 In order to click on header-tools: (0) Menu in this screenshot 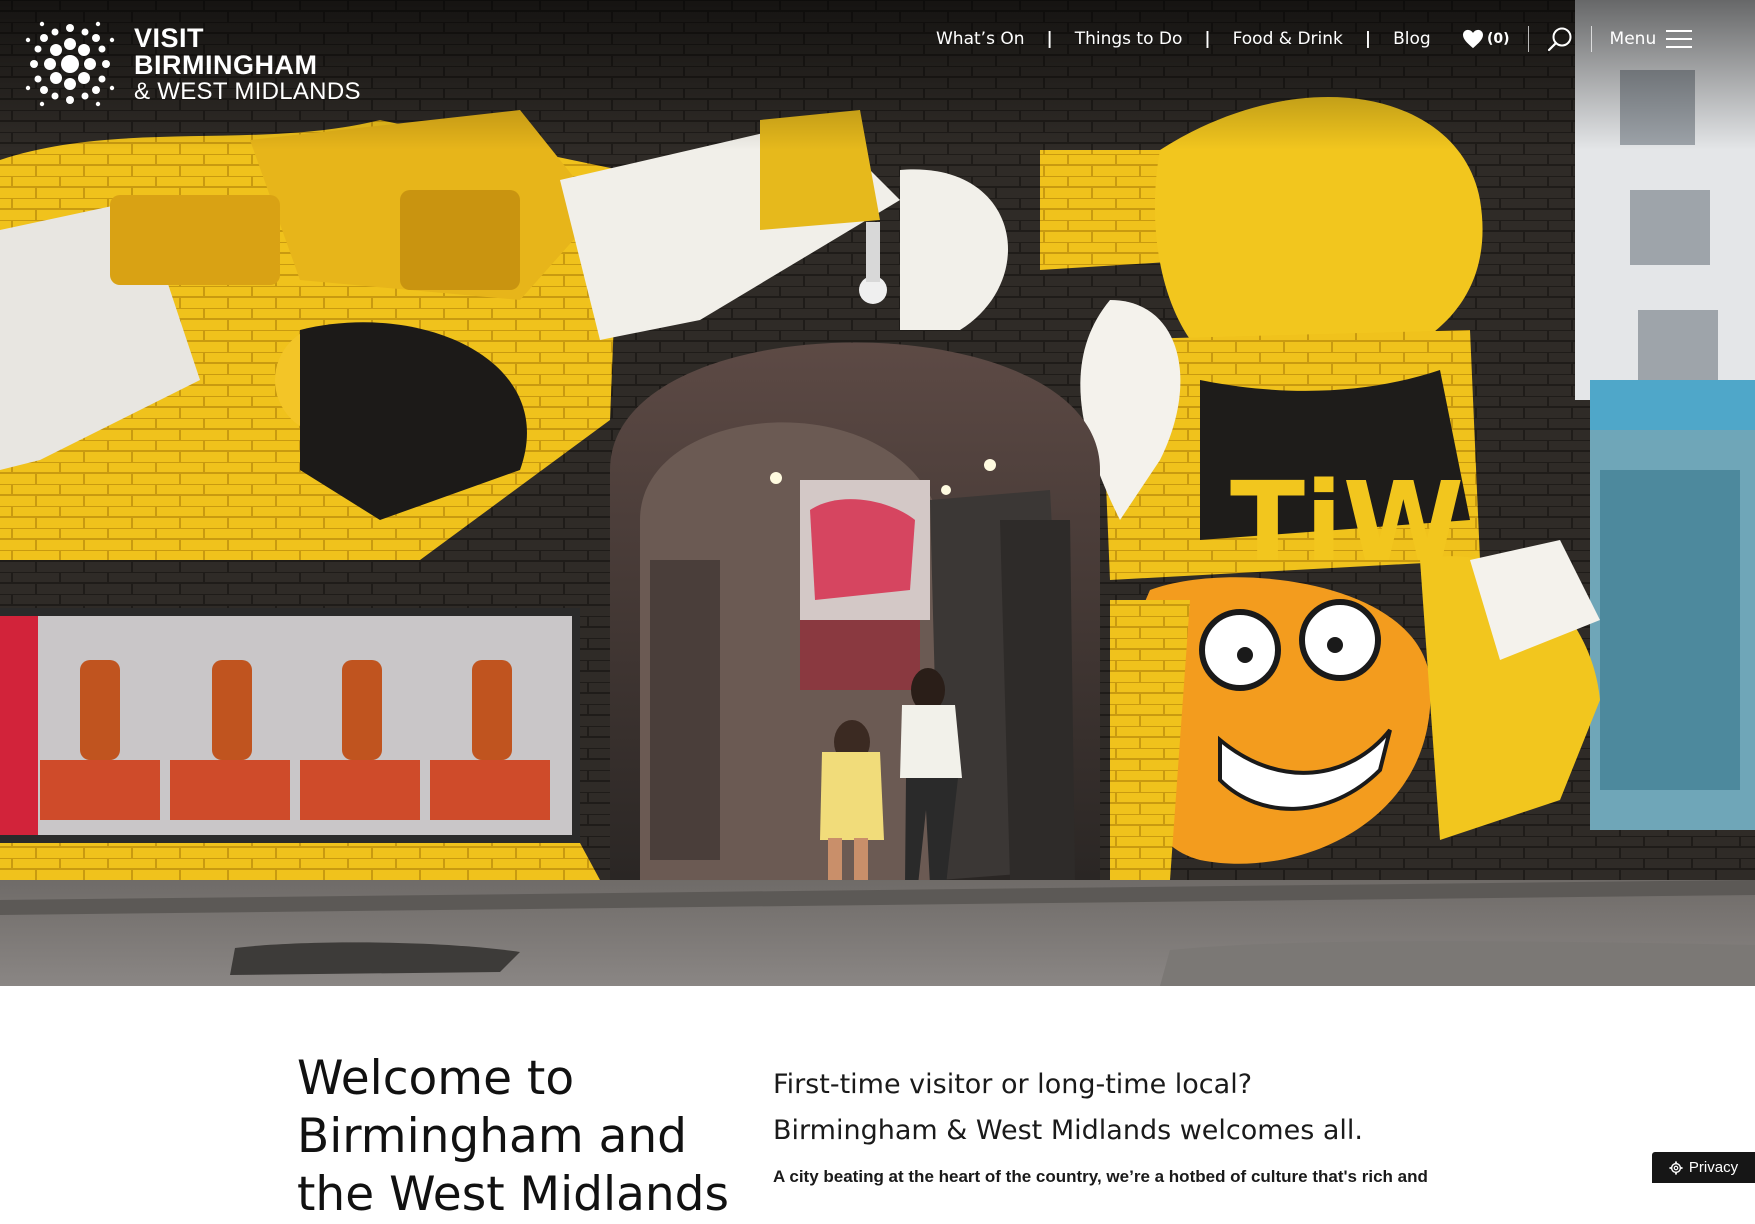, I will do `click(1577, 39)`.